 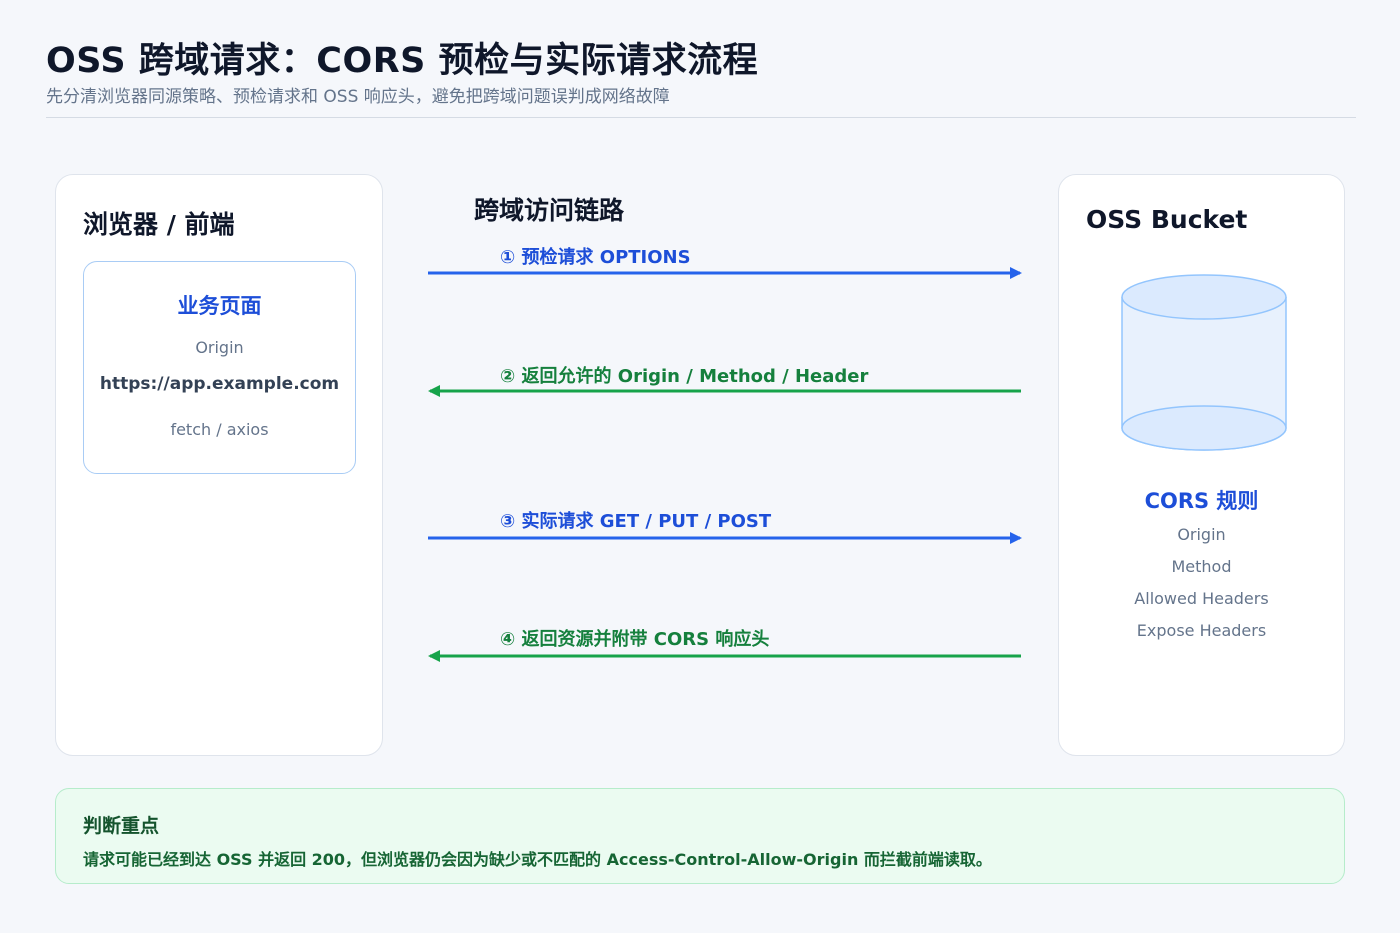 I want to click on oss-bucket-panel: OSS Bucket, so click(x=1201, y=465).